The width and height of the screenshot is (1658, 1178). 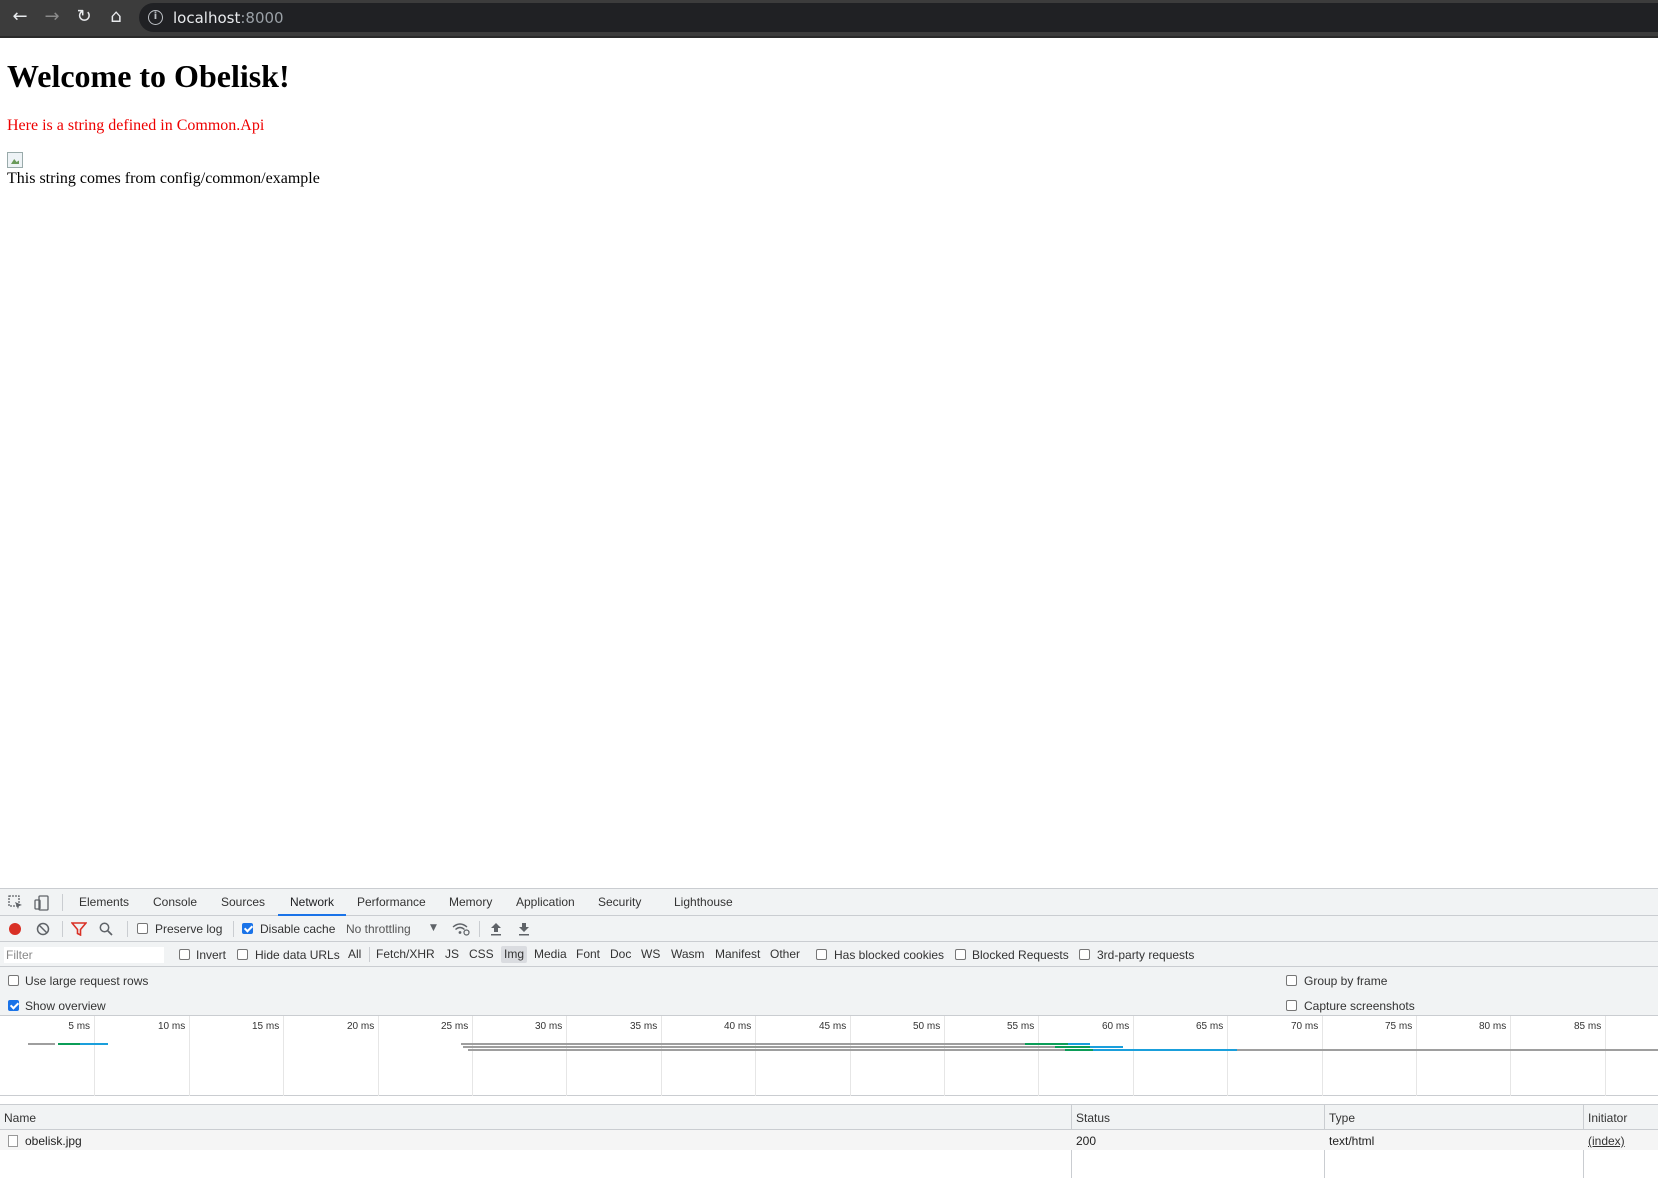 What do you see at coordinates (650, 954) in the screenshot?
I see `filter-type-ws: WS` at bounding box center [650, 954].